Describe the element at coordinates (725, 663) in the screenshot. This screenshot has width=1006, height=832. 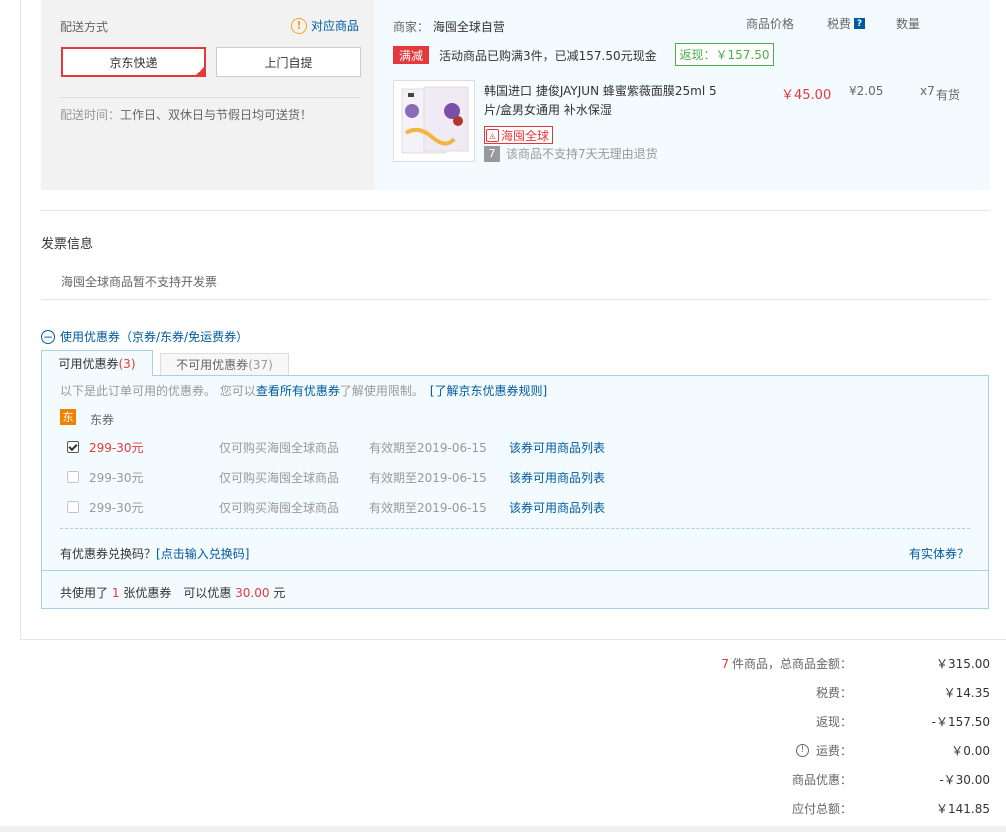
I see `item-count: 7` at that location.